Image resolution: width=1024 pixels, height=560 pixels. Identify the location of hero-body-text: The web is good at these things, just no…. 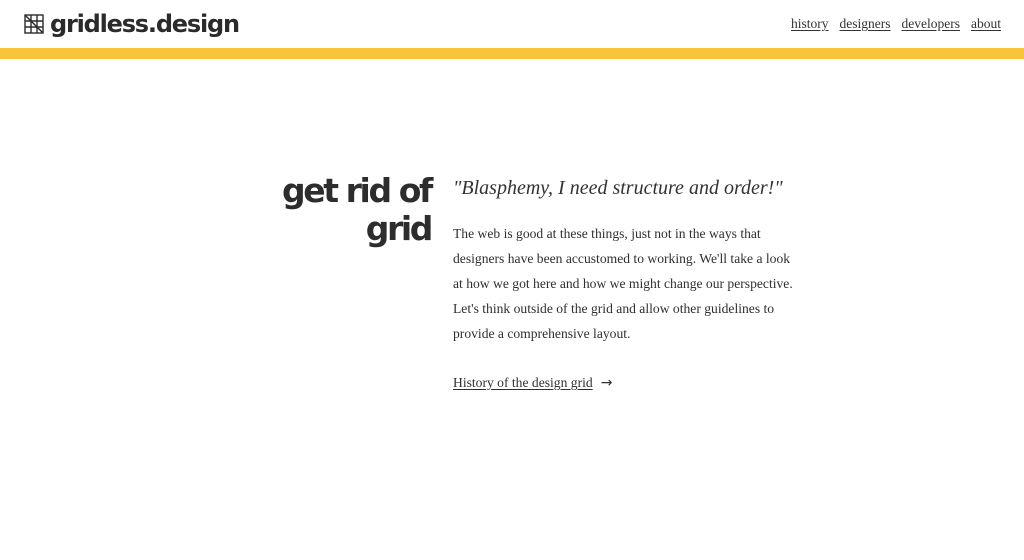
(623, 283).